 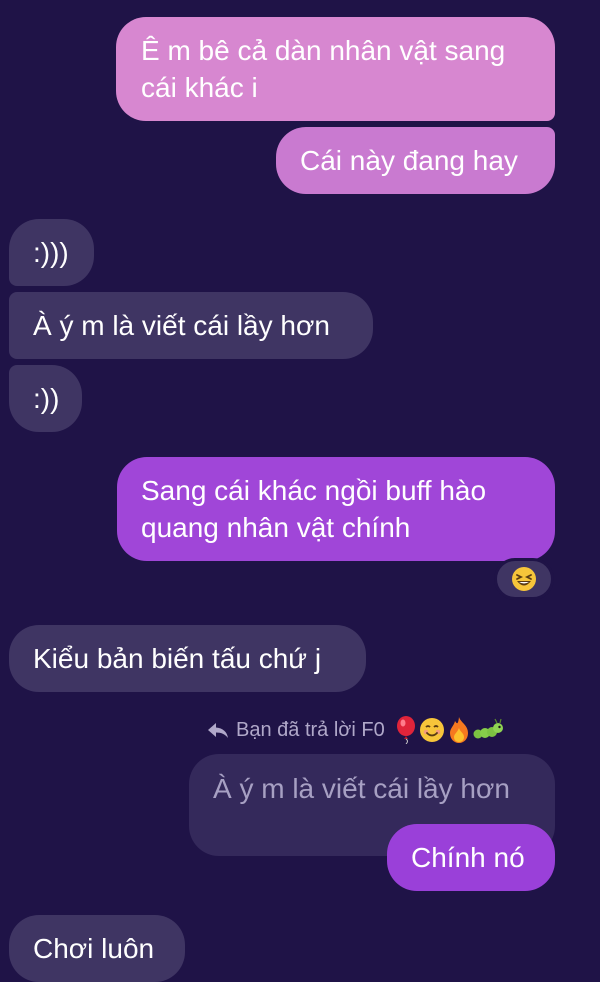 I want to click on message-text: Kiểu bản biến tấu chứ j, so click(x=177, y=658).